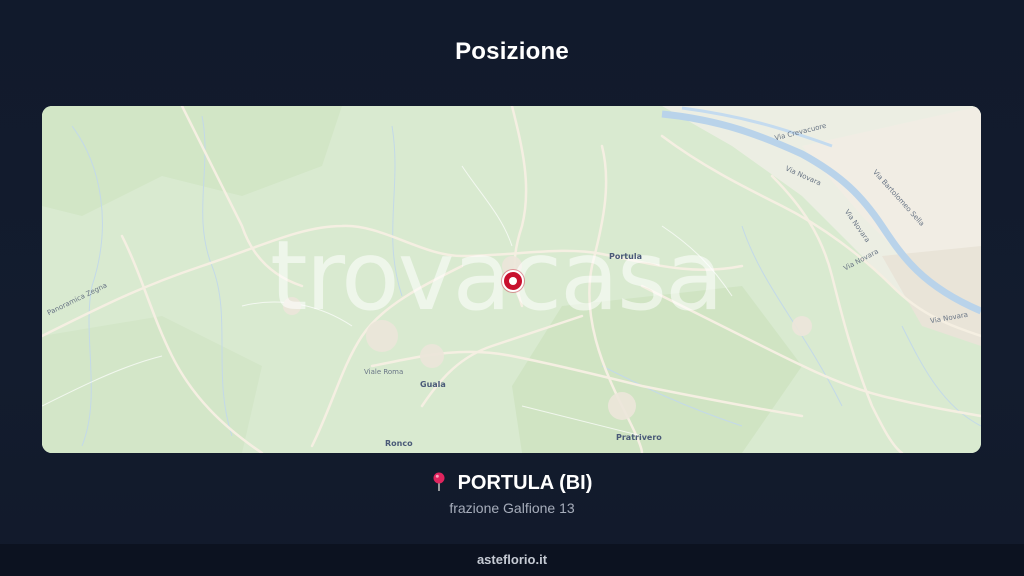  Describe the element at coordinates (439, 481) in the screenshot. I see `map-pin-icon` at that location.